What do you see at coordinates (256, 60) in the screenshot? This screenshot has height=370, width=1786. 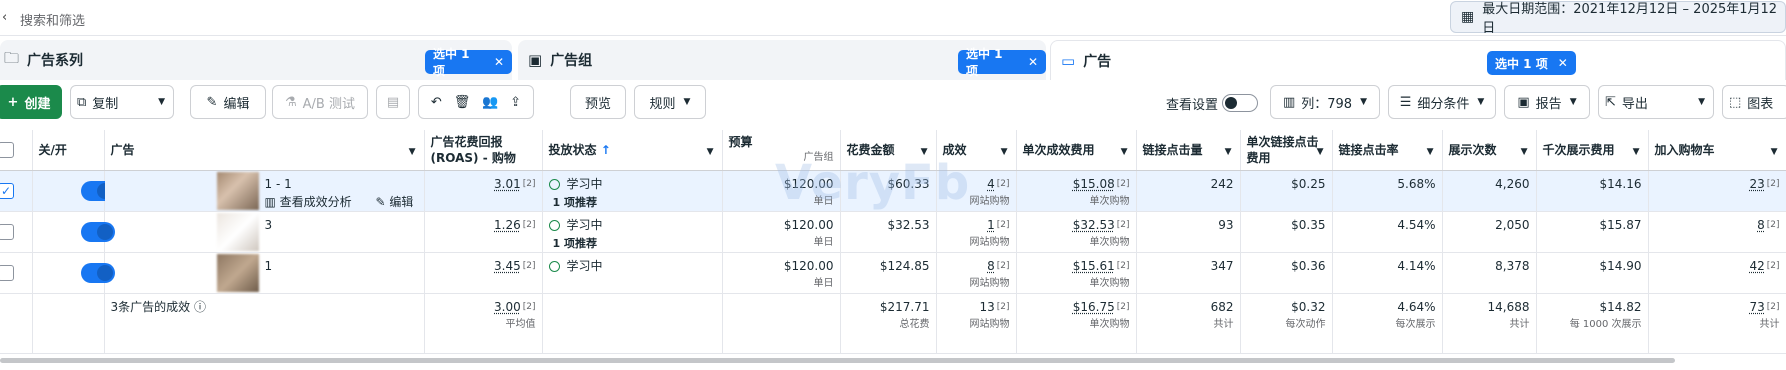 I see `tab-campaigns: 🗀 广告系列 选中 1 项 ✕` at bounding box center [256, 60].